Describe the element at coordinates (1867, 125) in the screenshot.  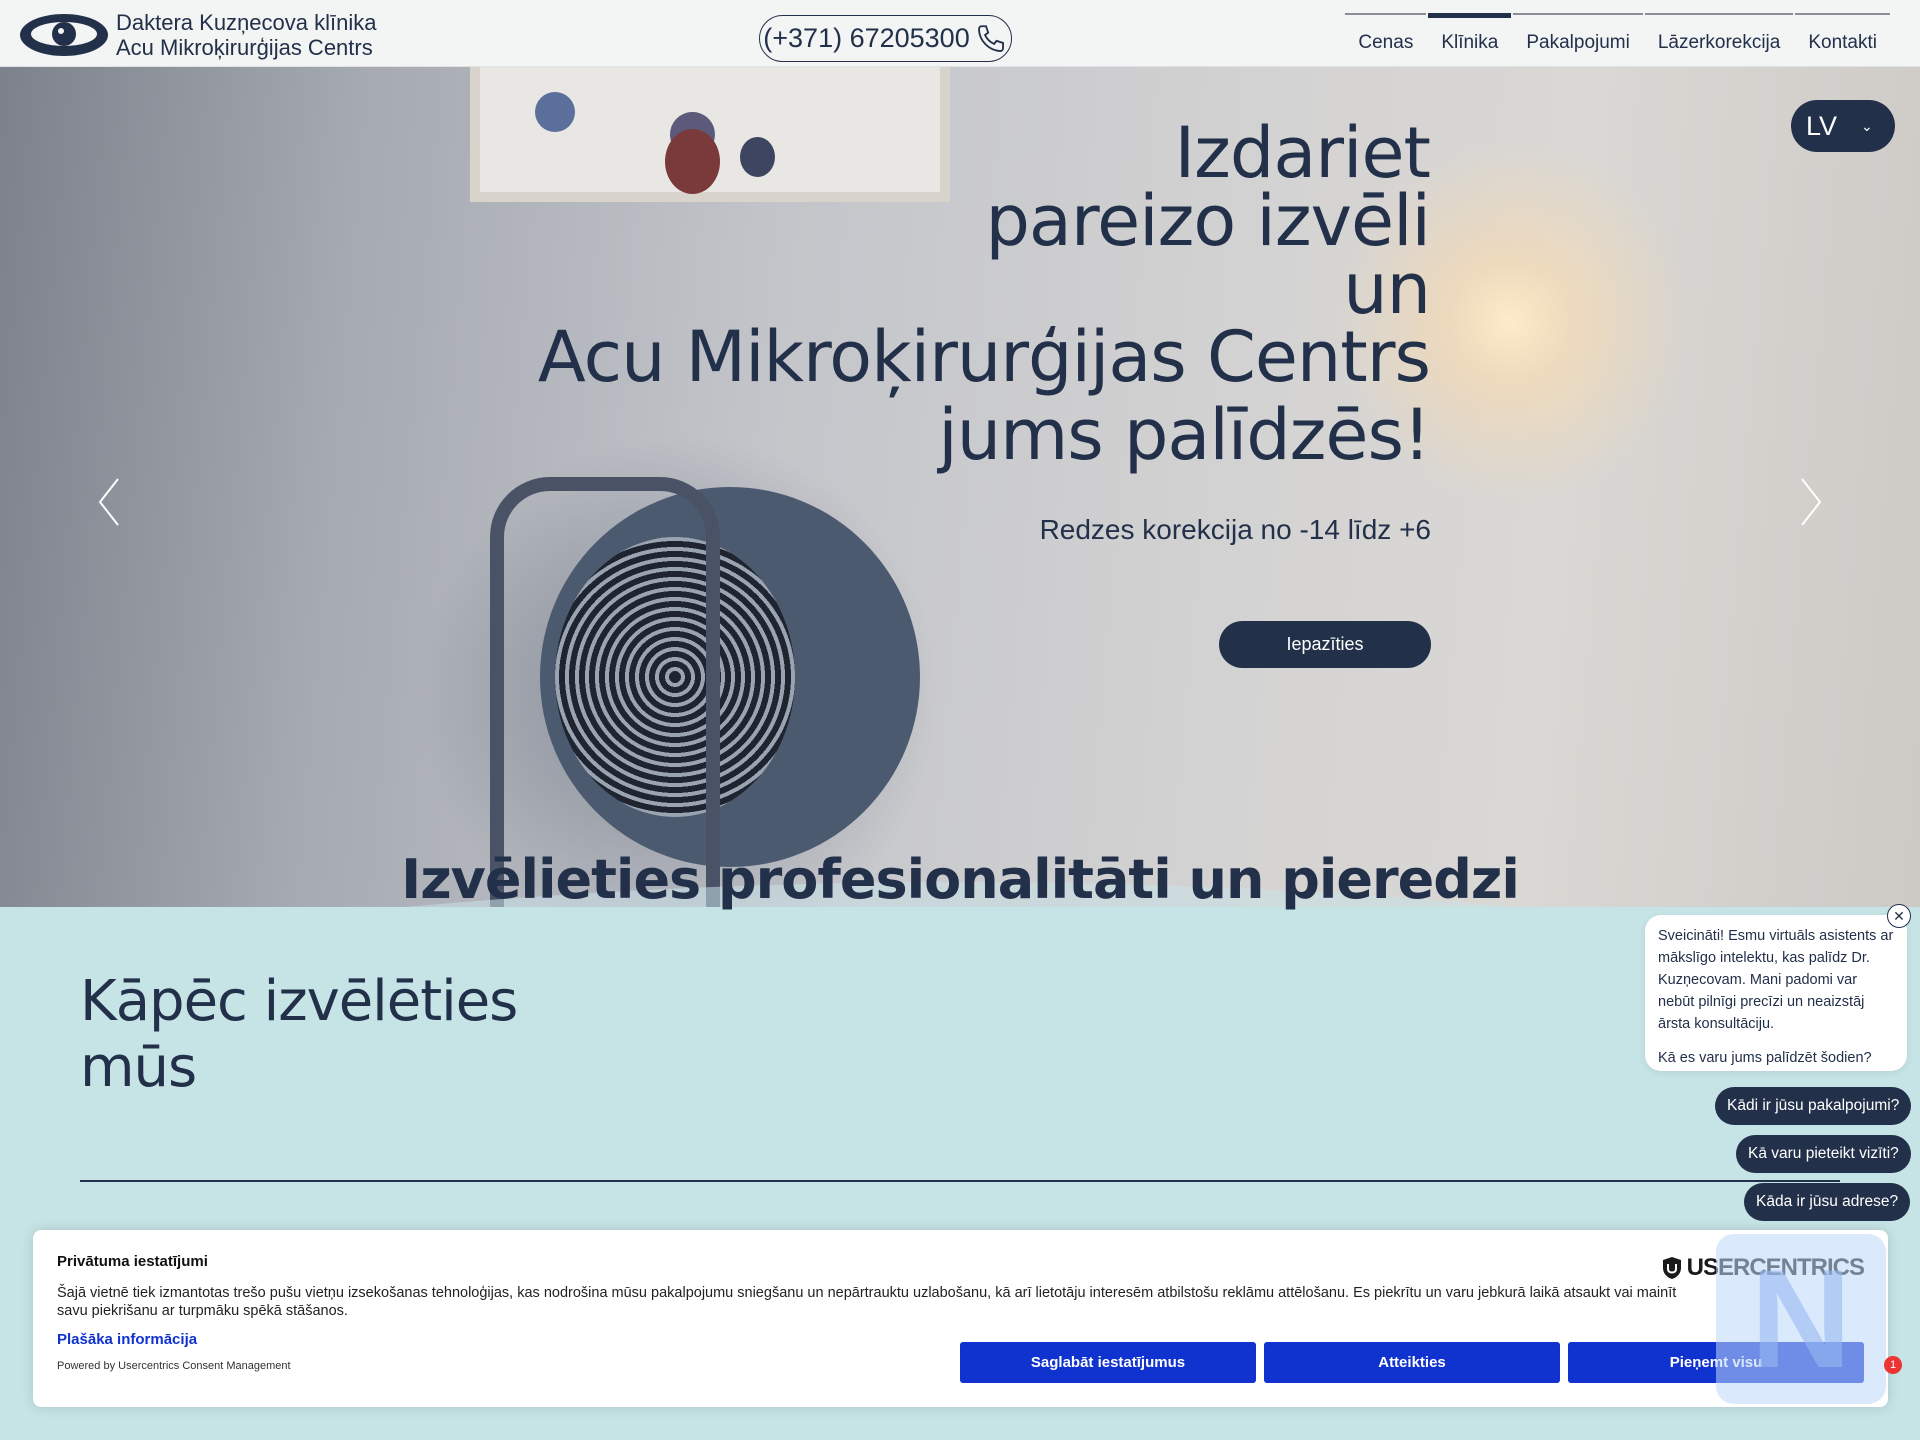
I see `chevron-down-icon: ⌄` at that location.